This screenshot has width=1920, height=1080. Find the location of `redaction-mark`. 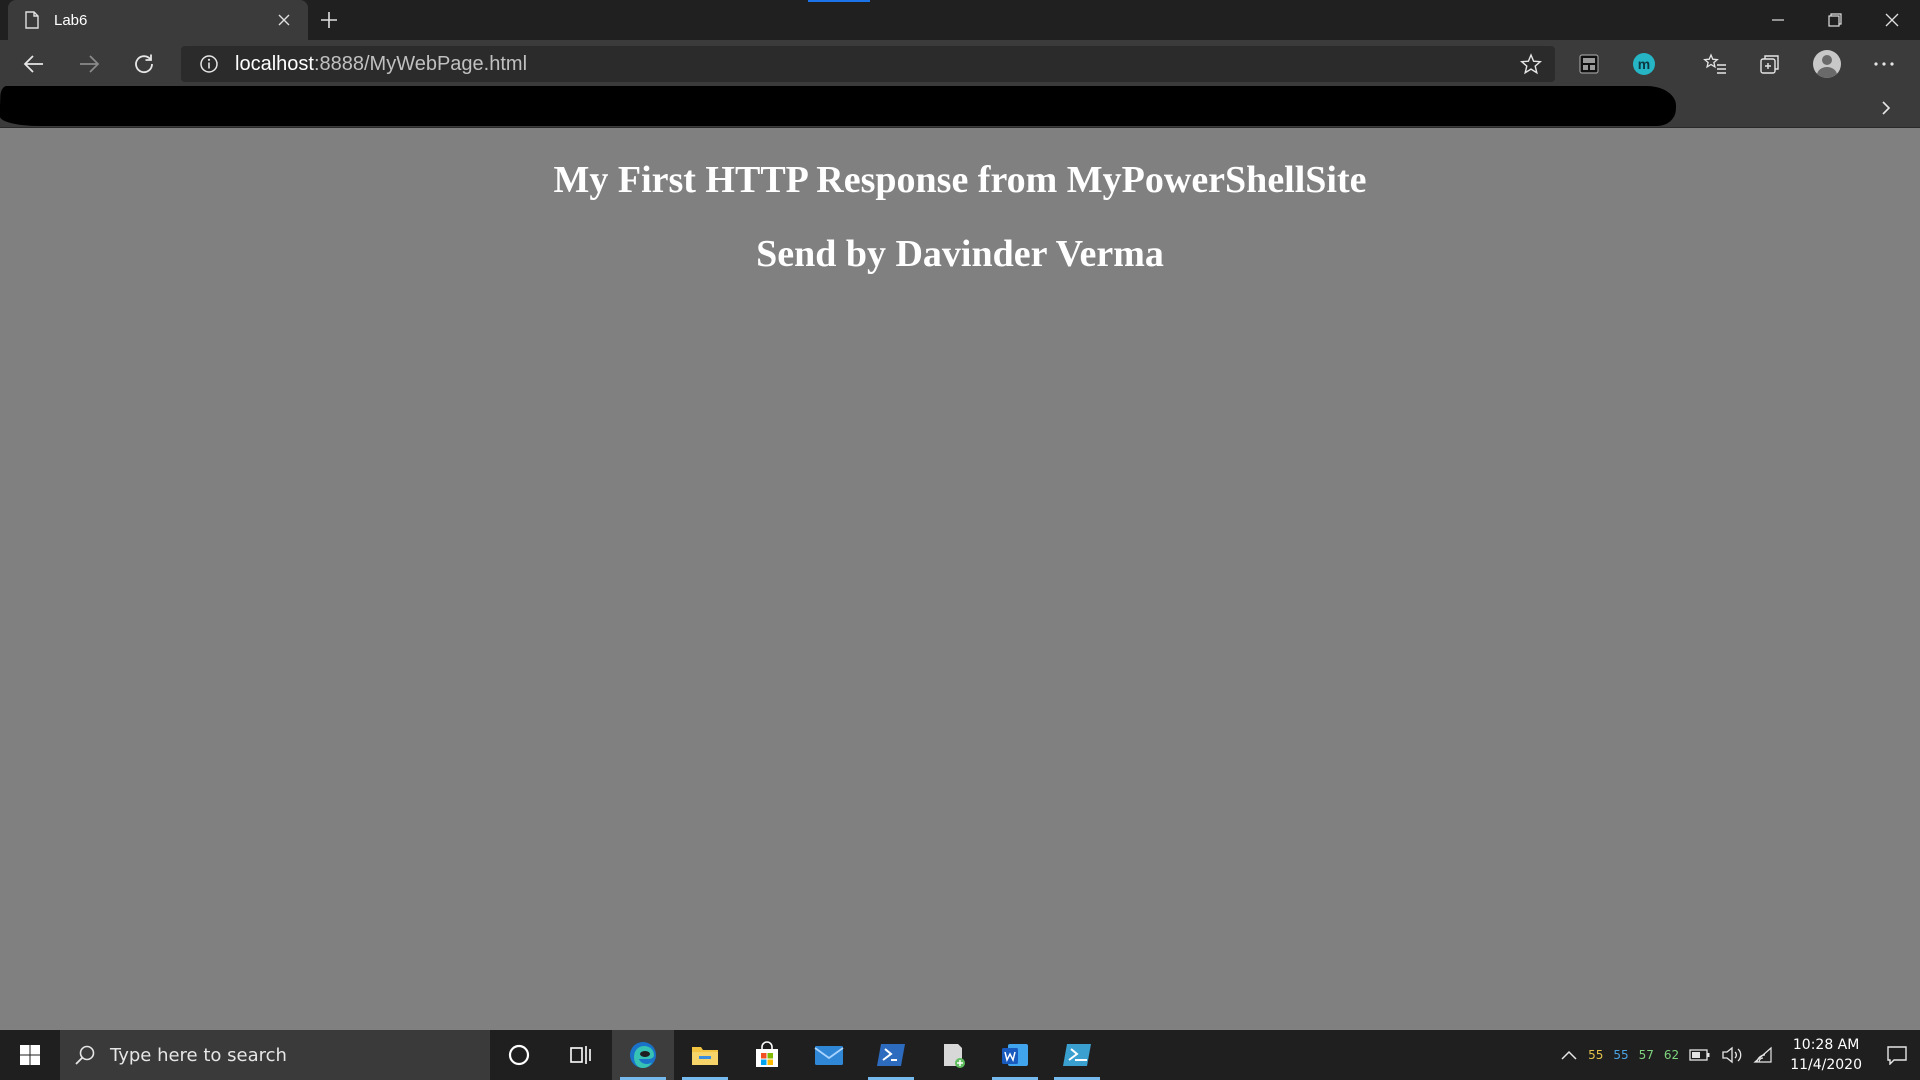

redaction-mark is located at coordinates (838, 106).